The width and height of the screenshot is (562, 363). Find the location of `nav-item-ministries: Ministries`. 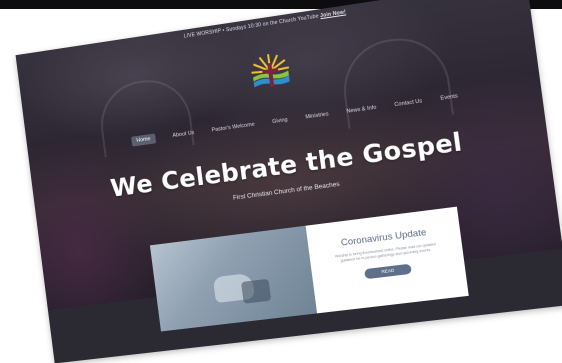

nav-item-ministries: Ministries is located at coordinates (317, 115).